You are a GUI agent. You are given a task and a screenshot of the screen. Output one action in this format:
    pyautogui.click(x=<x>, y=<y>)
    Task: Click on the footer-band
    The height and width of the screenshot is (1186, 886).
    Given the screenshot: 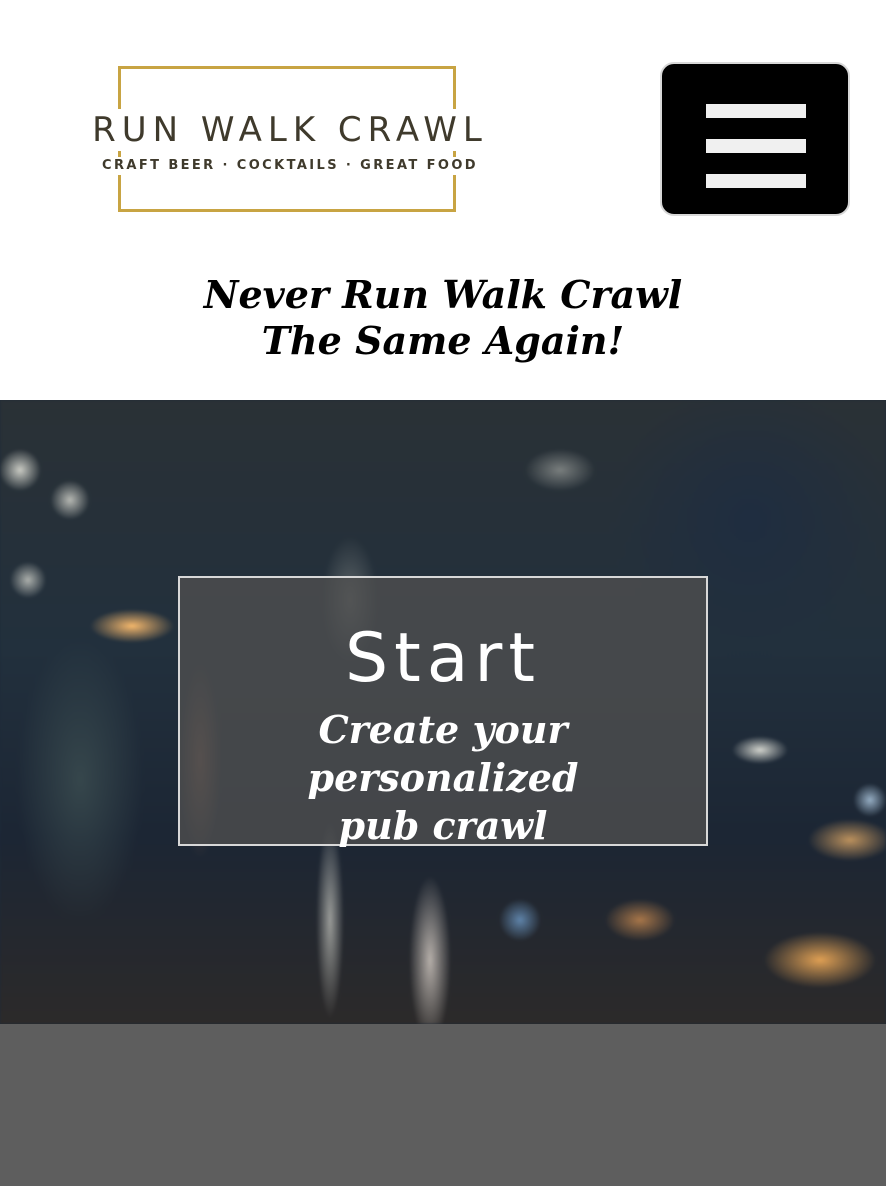 What is the action you would take?
    pyautogui.click(x=443, y=1105)
    